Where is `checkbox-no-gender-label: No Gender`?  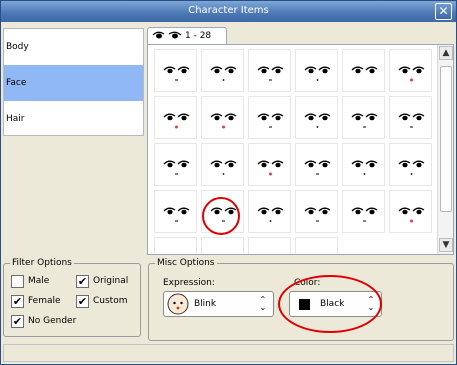 checkbox-no-gender-label: No Gender is located at coordinates (52, 321).